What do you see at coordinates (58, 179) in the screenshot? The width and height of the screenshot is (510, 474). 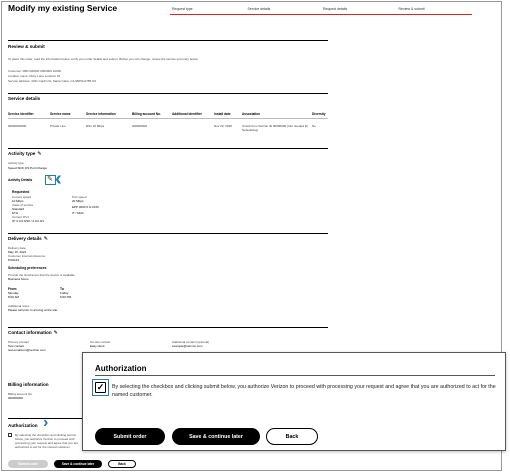 I see `chevron-left-icon: ‹` at bounding box center [58, 179].